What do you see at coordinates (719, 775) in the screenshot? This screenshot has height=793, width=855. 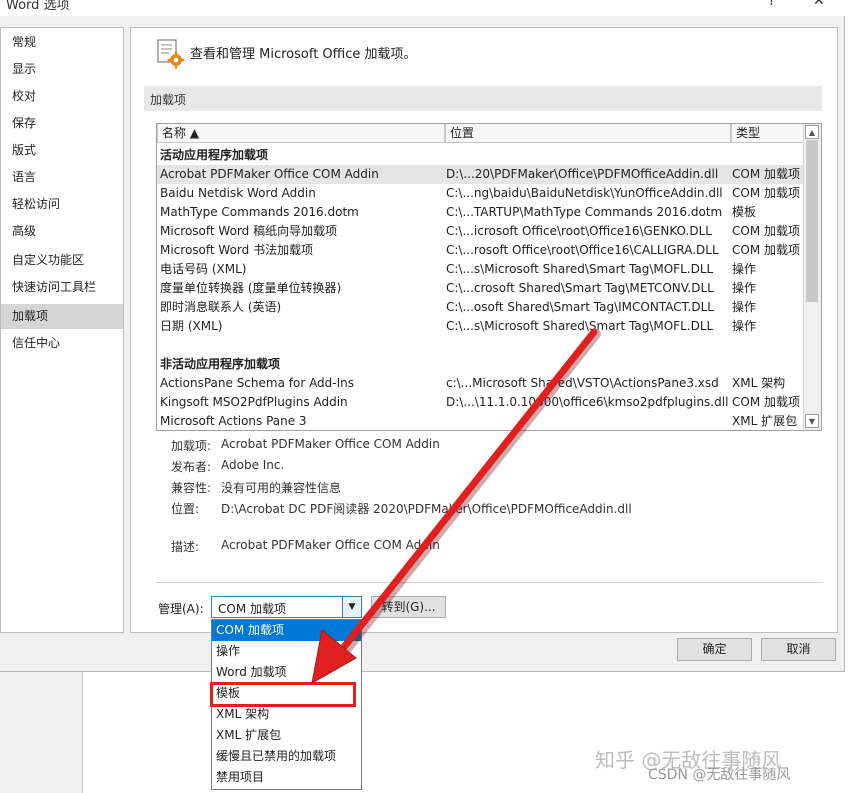 I see `watermark-csdn: CSDN @无敌往事随风` at bounding box center [719, 775].